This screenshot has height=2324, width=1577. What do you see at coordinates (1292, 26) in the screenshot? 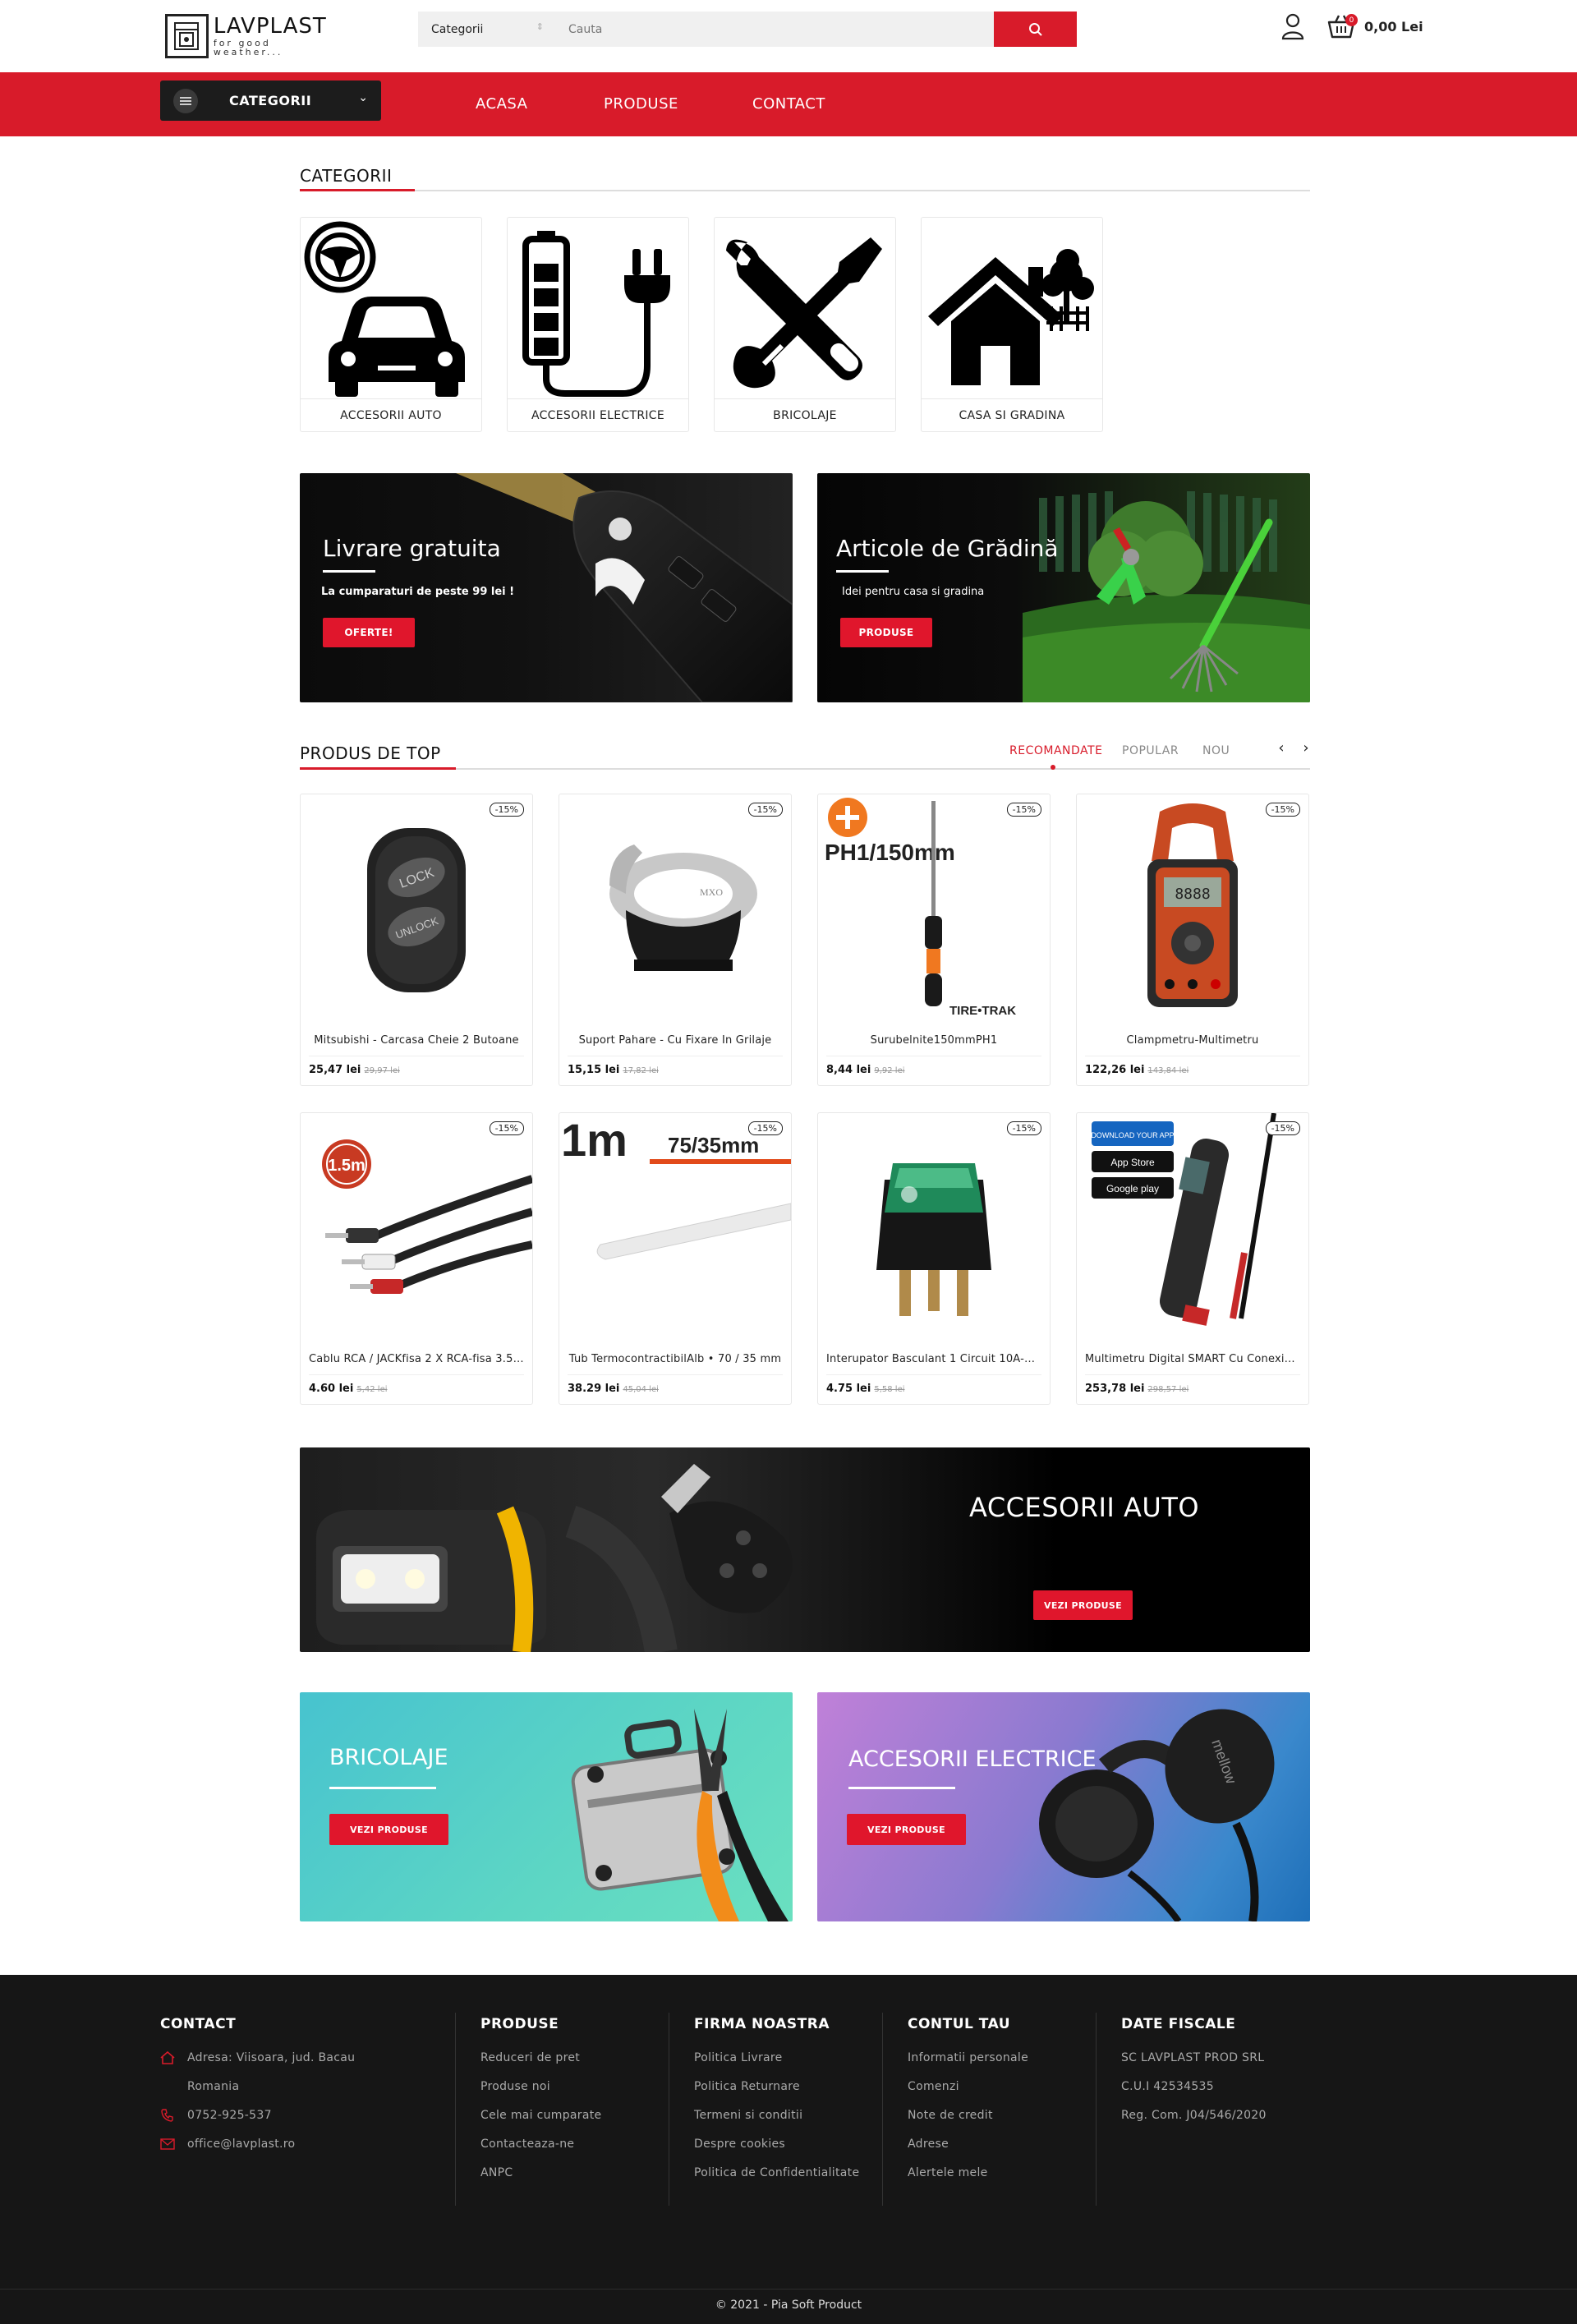
I see `user-account-icon` at bounding box center [1292, 26].